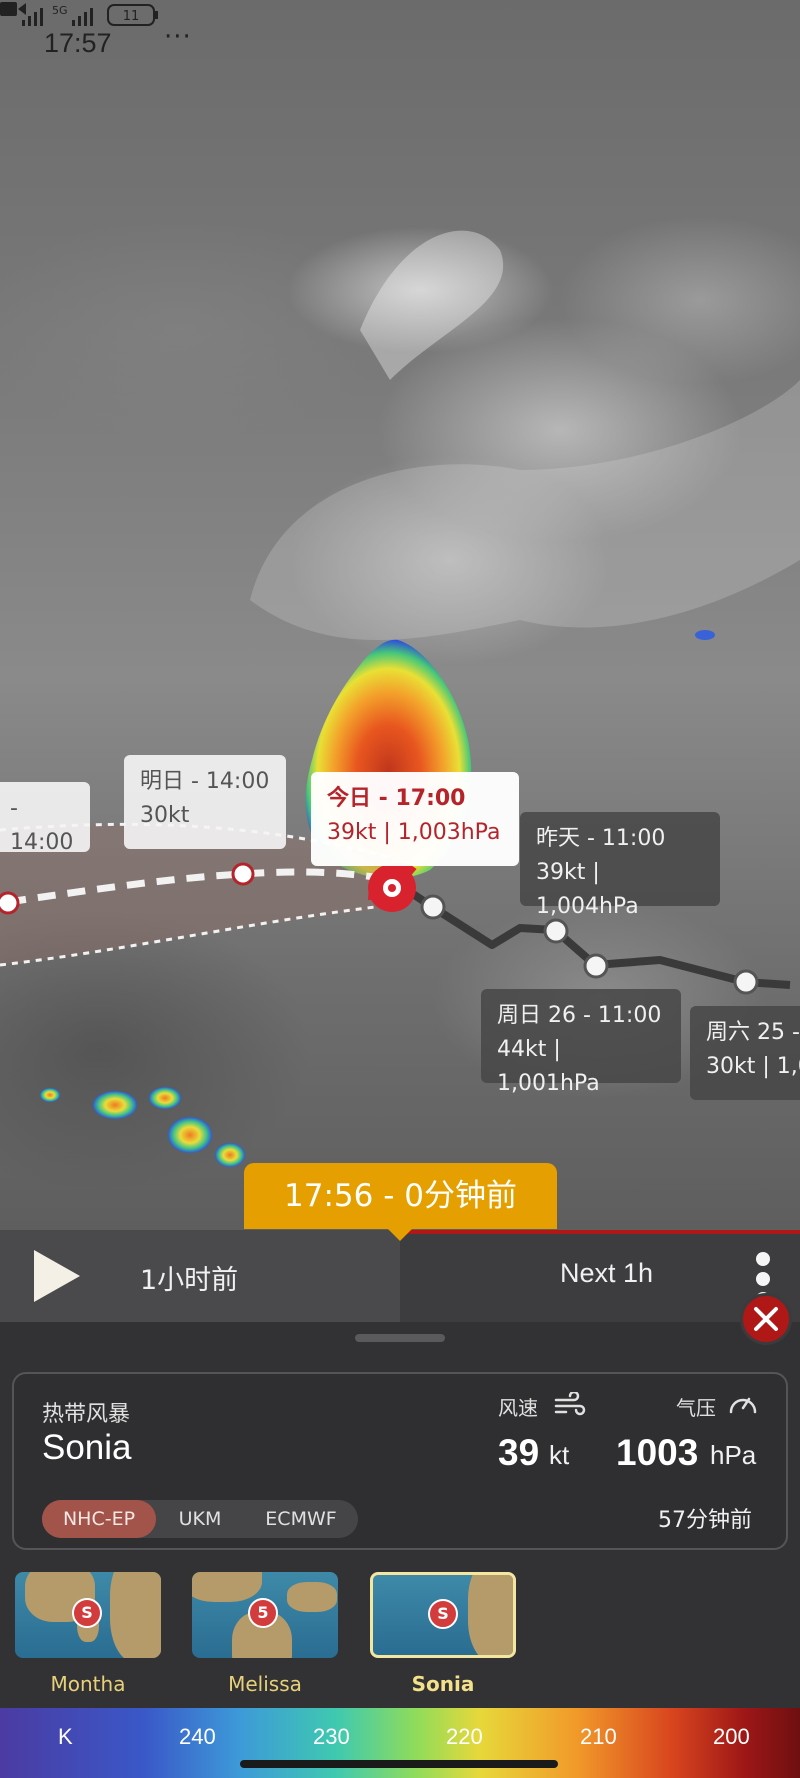 The height and width of the screenshot is (1778, 800). I want to click on close-button, so click(766, 1319).